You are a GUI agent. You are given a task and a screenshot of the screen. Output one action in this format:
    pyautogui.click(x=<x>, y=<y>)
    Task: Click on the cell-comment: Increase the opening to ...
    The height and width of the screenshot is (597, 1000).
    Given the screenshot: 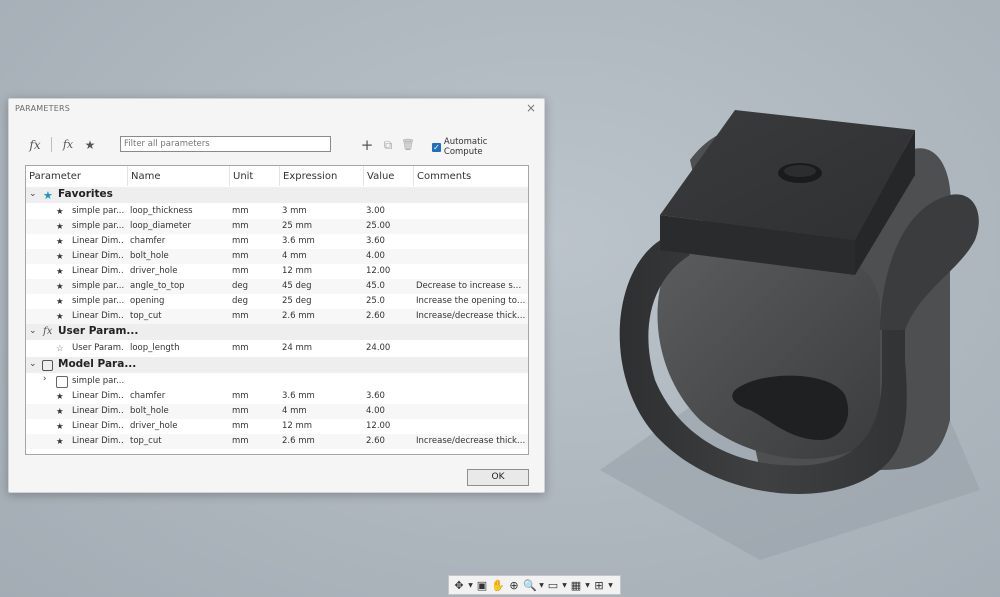 What is the action you would take?
    pyautogui.click(x=471, y=301)
    